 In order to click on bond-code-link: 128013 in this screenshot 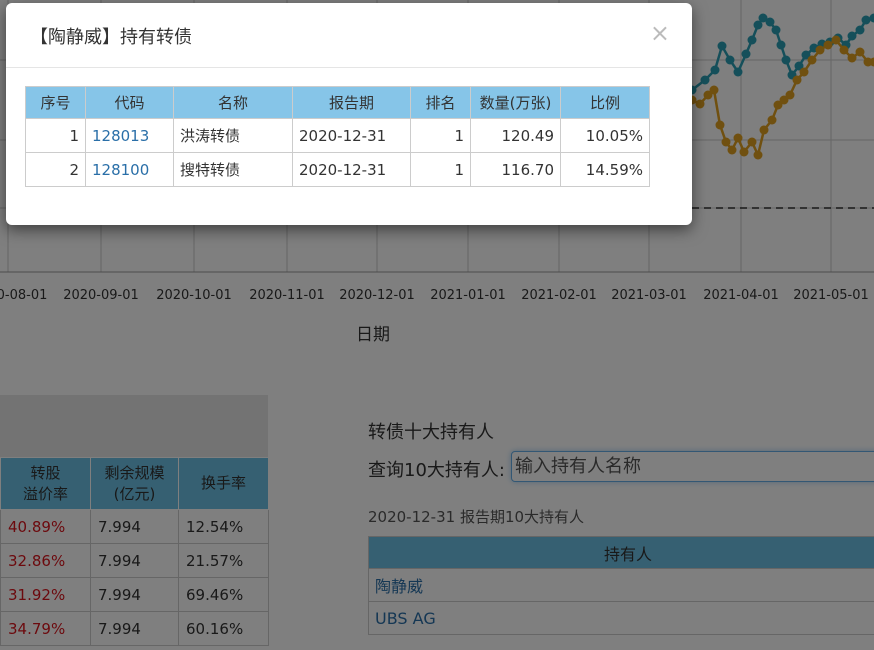, I will do `click(129, 135)`.